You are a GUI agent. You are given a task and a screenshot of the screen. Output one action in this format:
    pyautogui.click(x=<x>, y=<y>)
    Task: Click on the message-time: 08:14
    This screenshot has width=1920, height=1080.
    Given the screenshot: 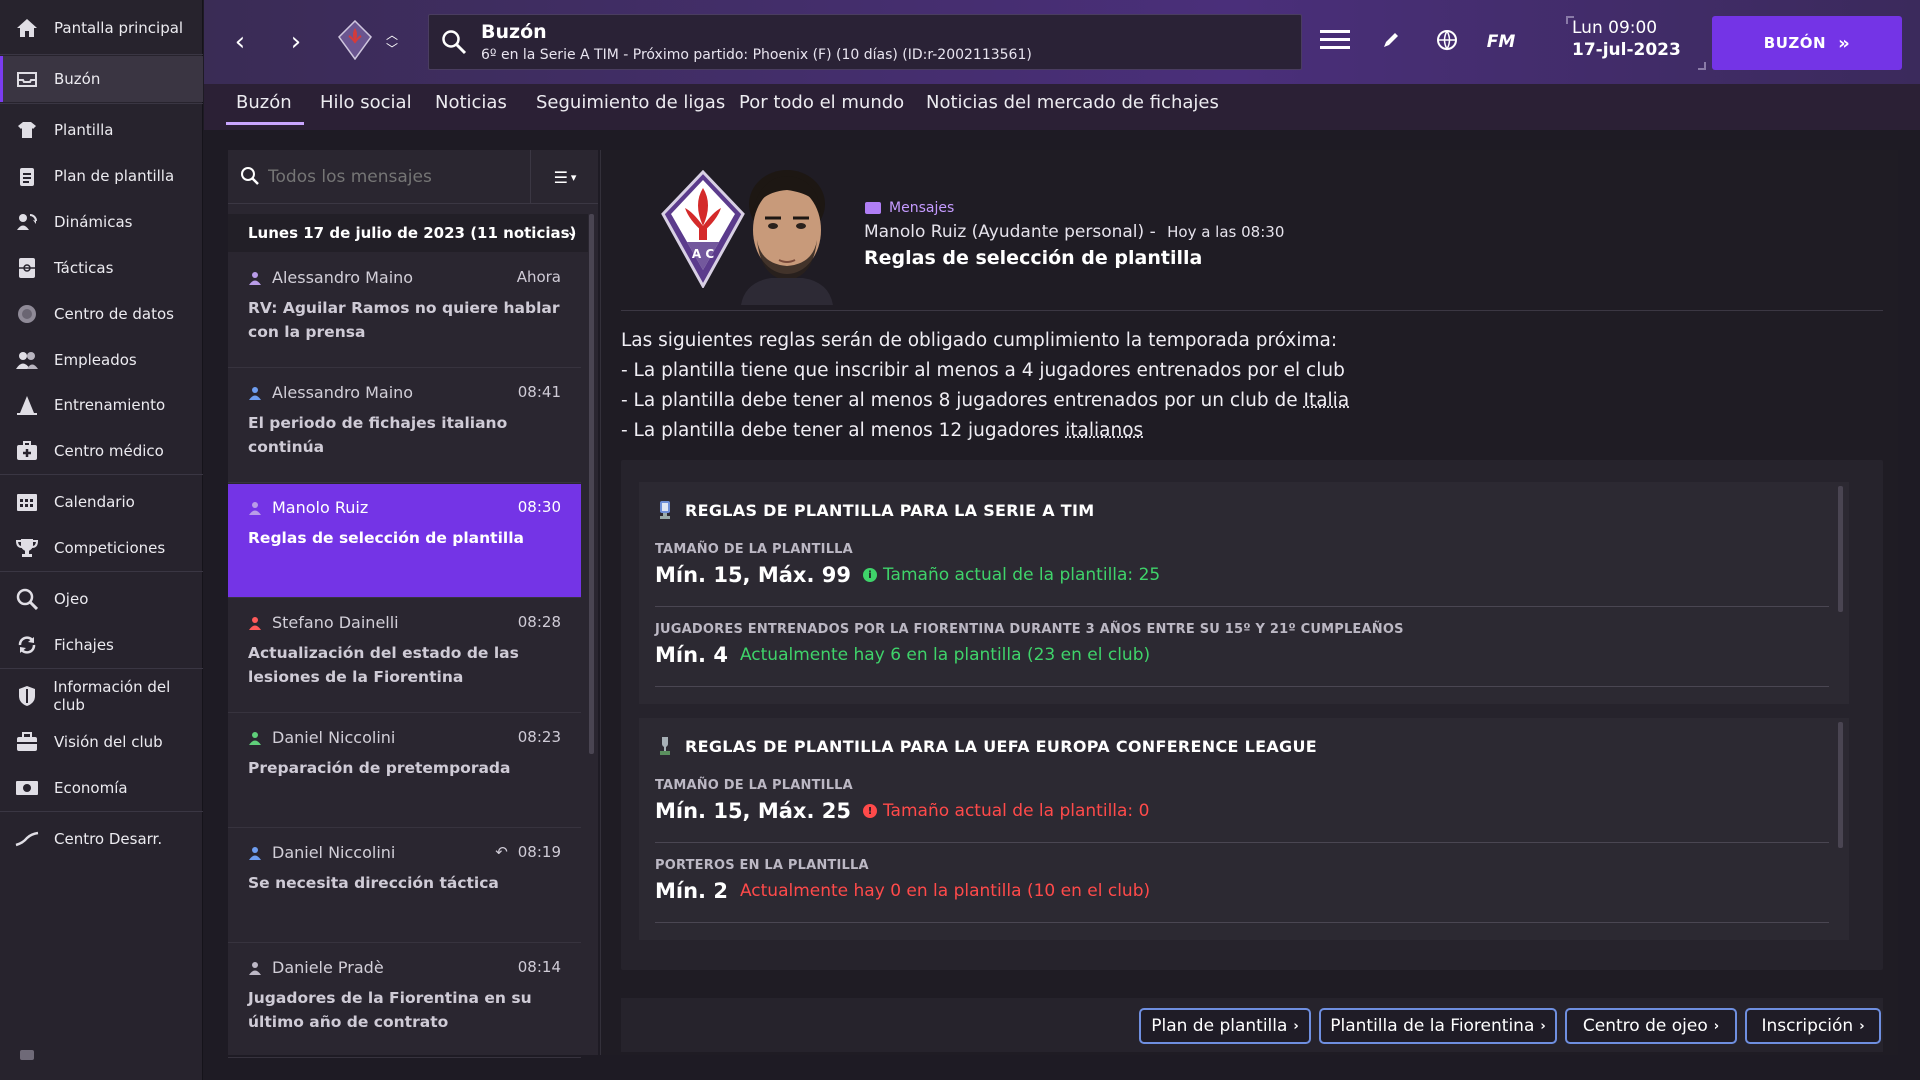 What is the action you would take?
    pyautogui.click(x=539, y=967)
    